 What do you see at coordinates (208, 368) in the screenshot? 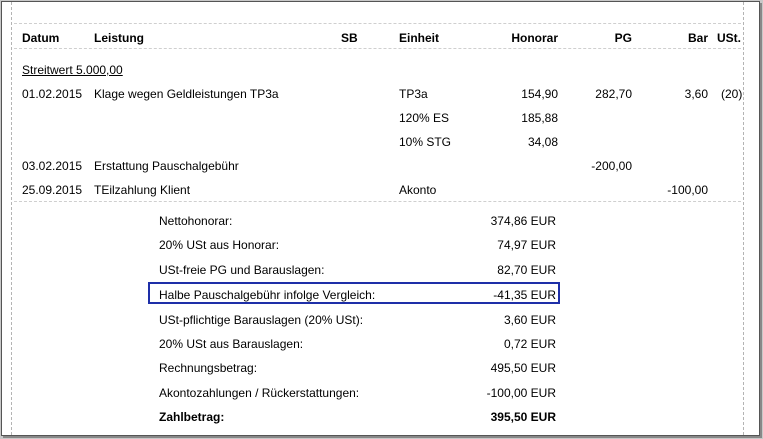
I see `summary-label: Rechnungsbetrag:` at bounding box center [208, 368].